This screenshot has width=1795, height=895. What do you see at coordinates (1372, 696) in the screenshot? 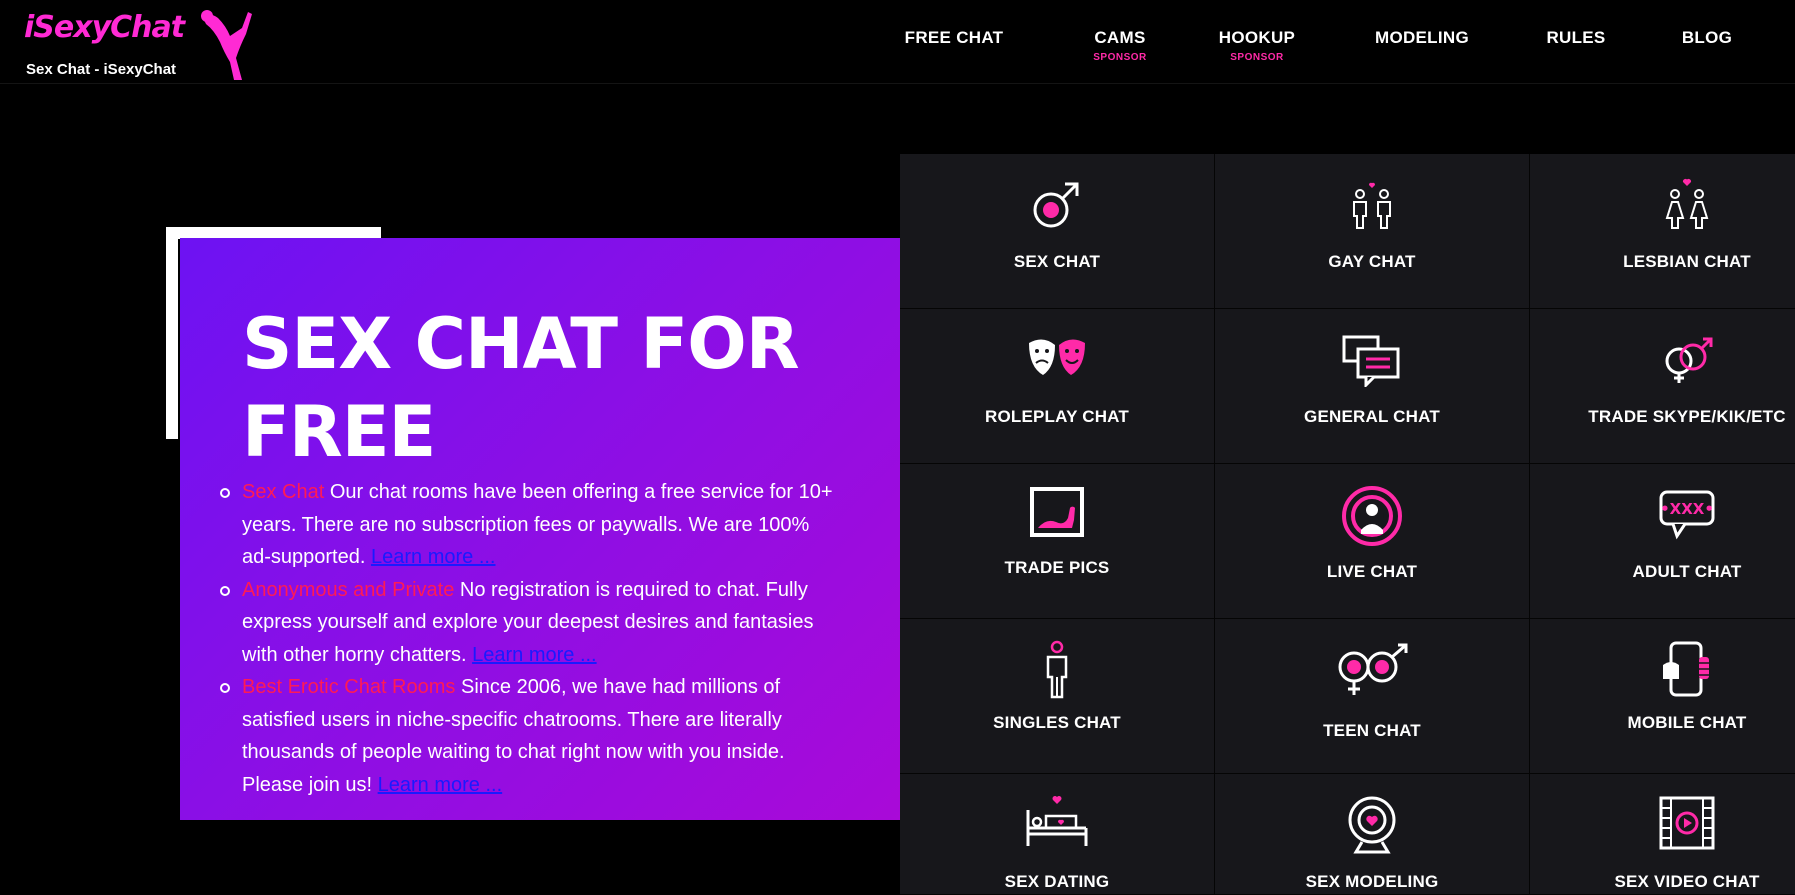
I see `category-teen-chat: TEEN CHAT` at bounding box center [1372, 696].